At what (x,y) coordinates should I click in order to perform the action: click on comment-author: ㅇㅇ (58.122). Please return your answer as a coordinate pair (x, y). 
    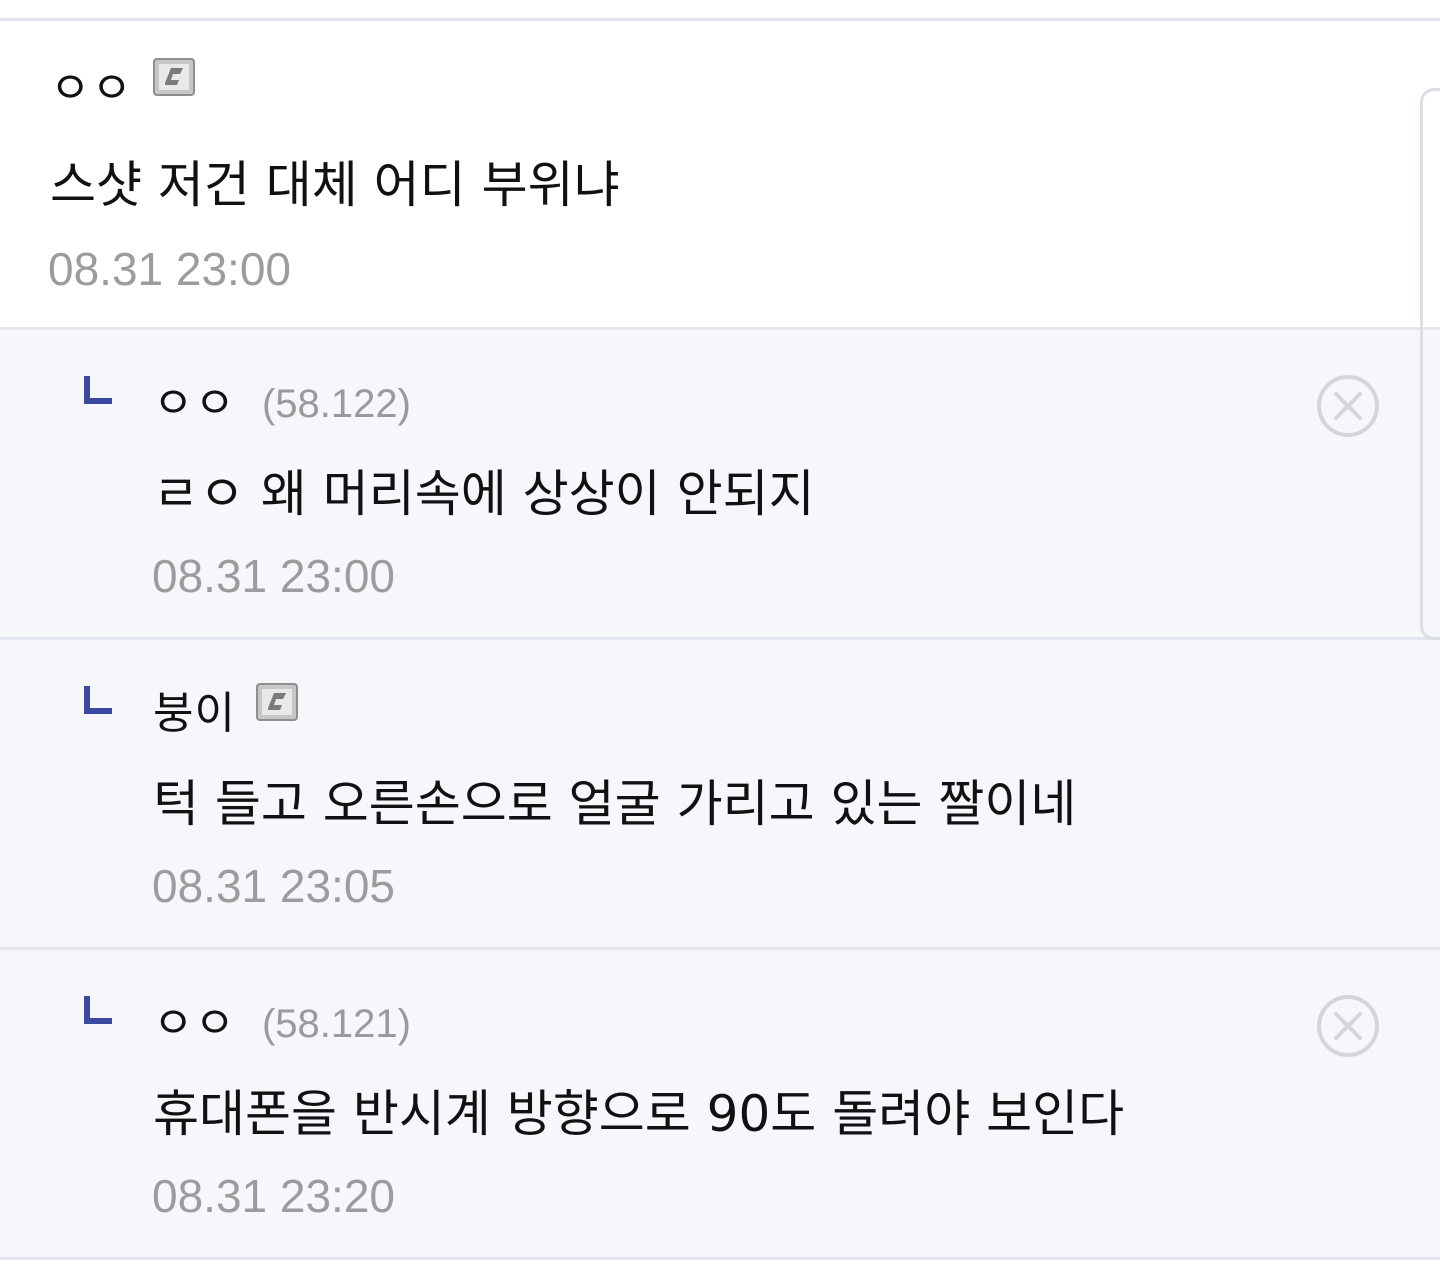
    Looking at the image, I should click on (282, 404).